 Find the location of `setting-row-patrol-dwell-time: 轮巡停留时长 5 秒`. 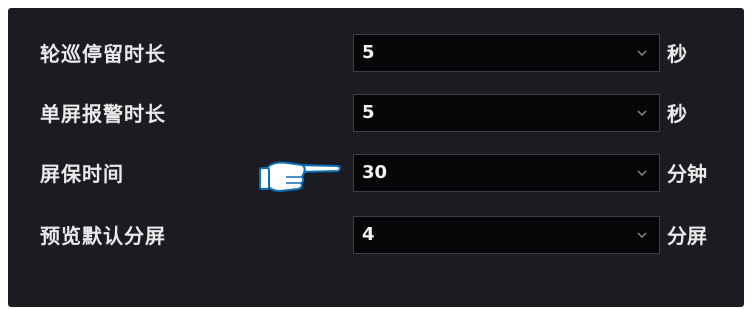

setting-row-patrol-dwell-time: 轮巡停留时长 5 秒 is located at coordinates (376, 54).